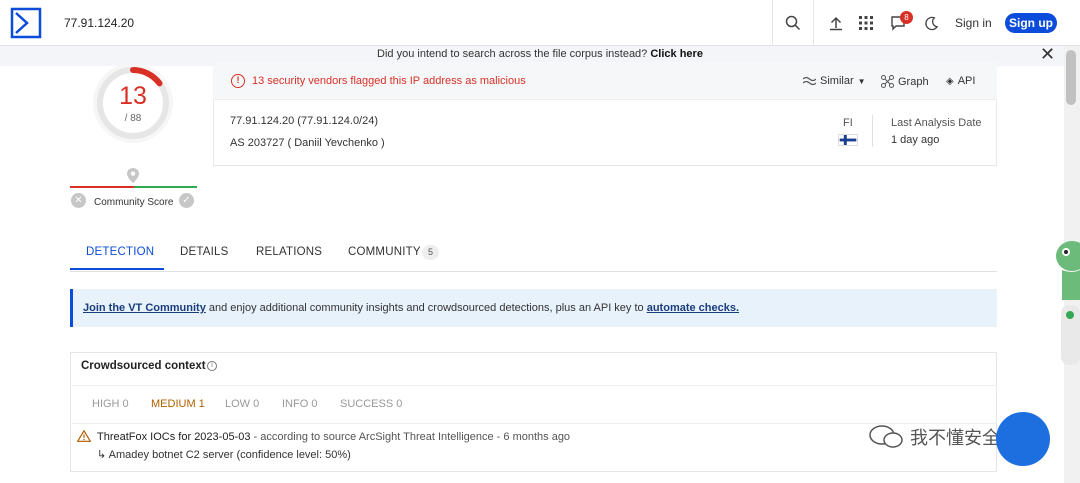 This screenshot has width=1080, height=483. I want to click on sign-in-link: Sign in, so click(973, 23).